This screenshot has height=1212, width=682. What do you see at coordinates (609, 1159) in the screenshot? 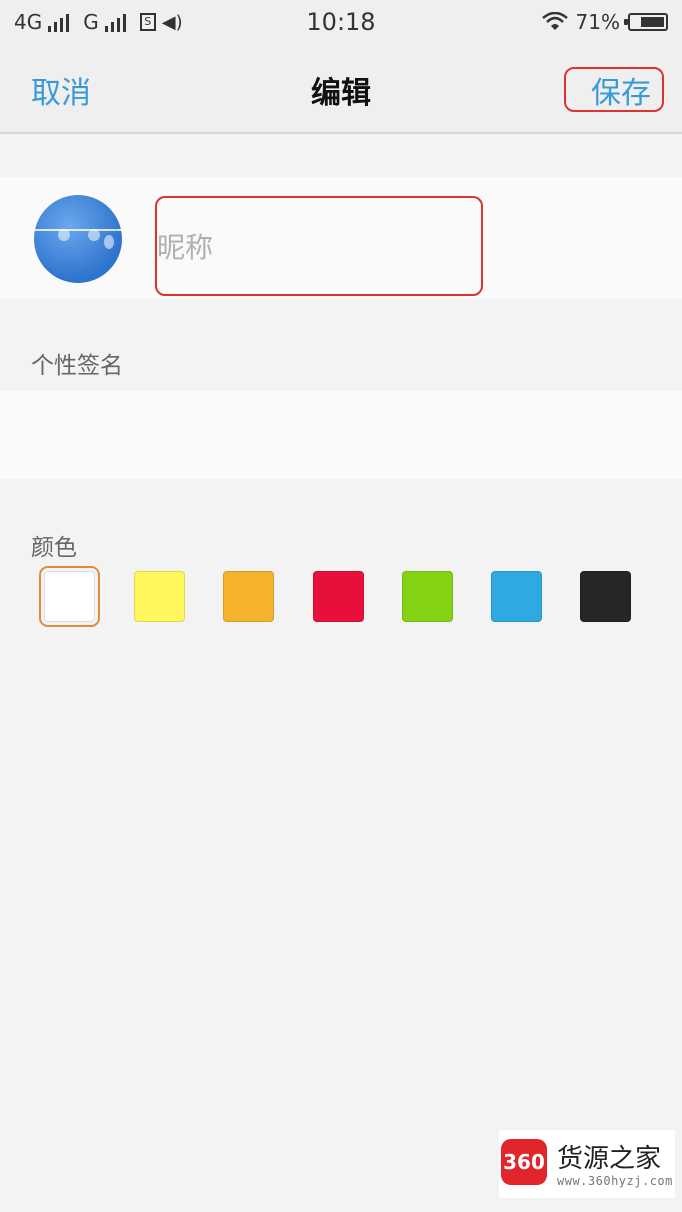
I see `logo-name: 货源之家` at bounding box center [609, 1159].